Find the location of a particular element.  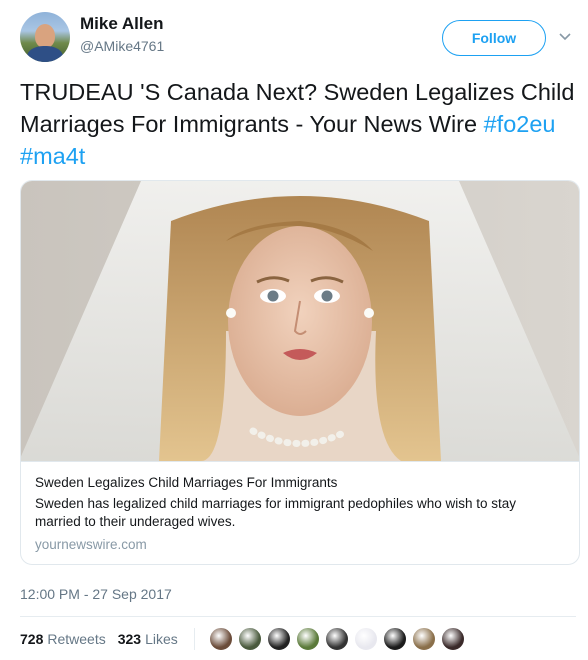

retweets-label: Retweets is located at coordinates (76, 639).